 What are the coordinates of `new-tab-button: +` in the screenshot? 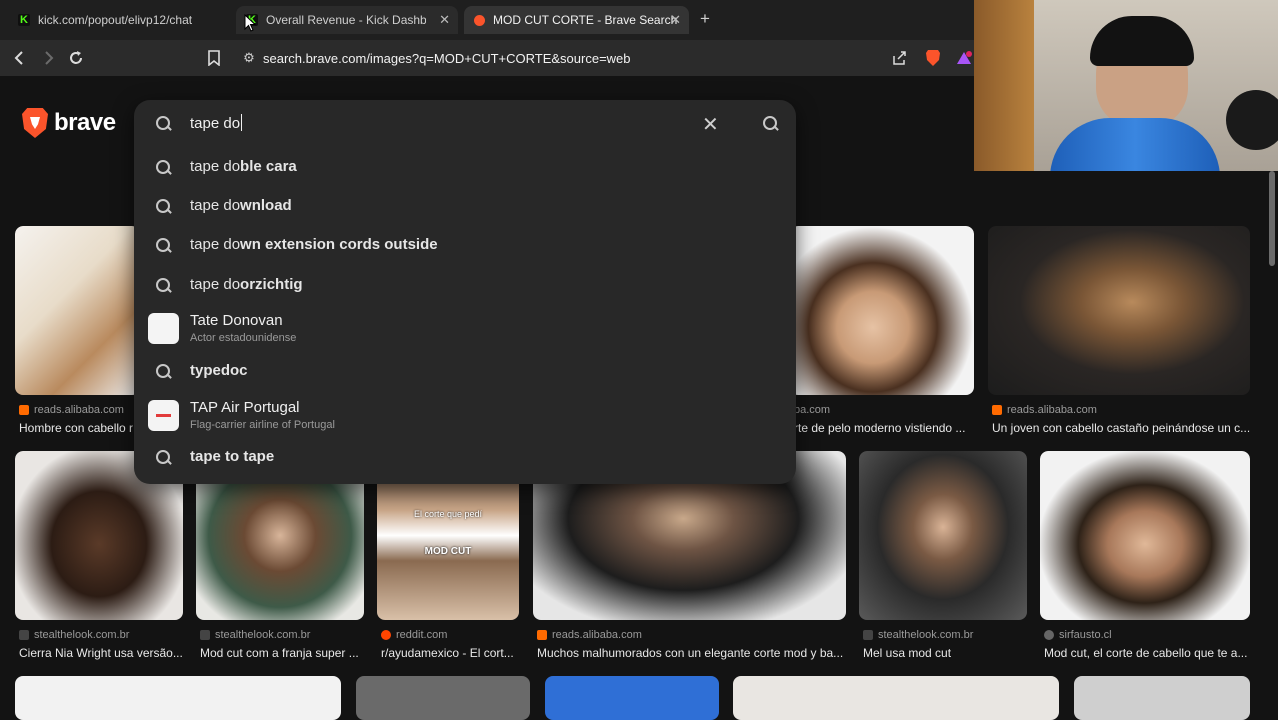 It's located at (705, 19).